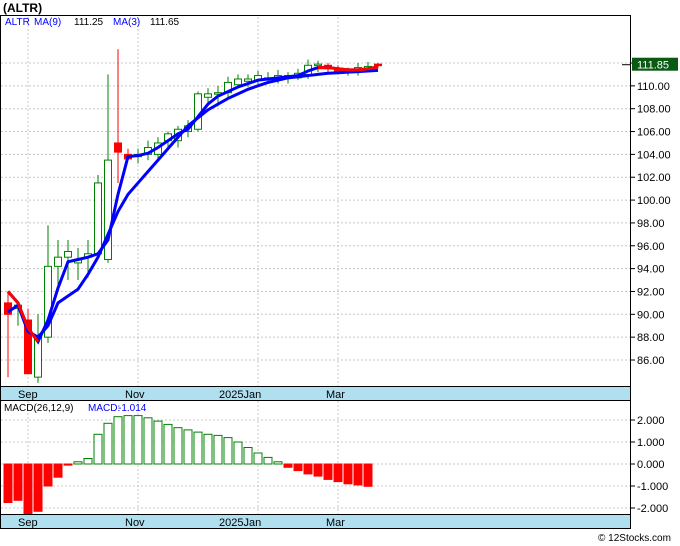 Image resolution: width=680 pixels, height=546 pixels. Describe the element at coordinates (132, 408) in the screenshot. I see `macd-value: -1.014` at that location.